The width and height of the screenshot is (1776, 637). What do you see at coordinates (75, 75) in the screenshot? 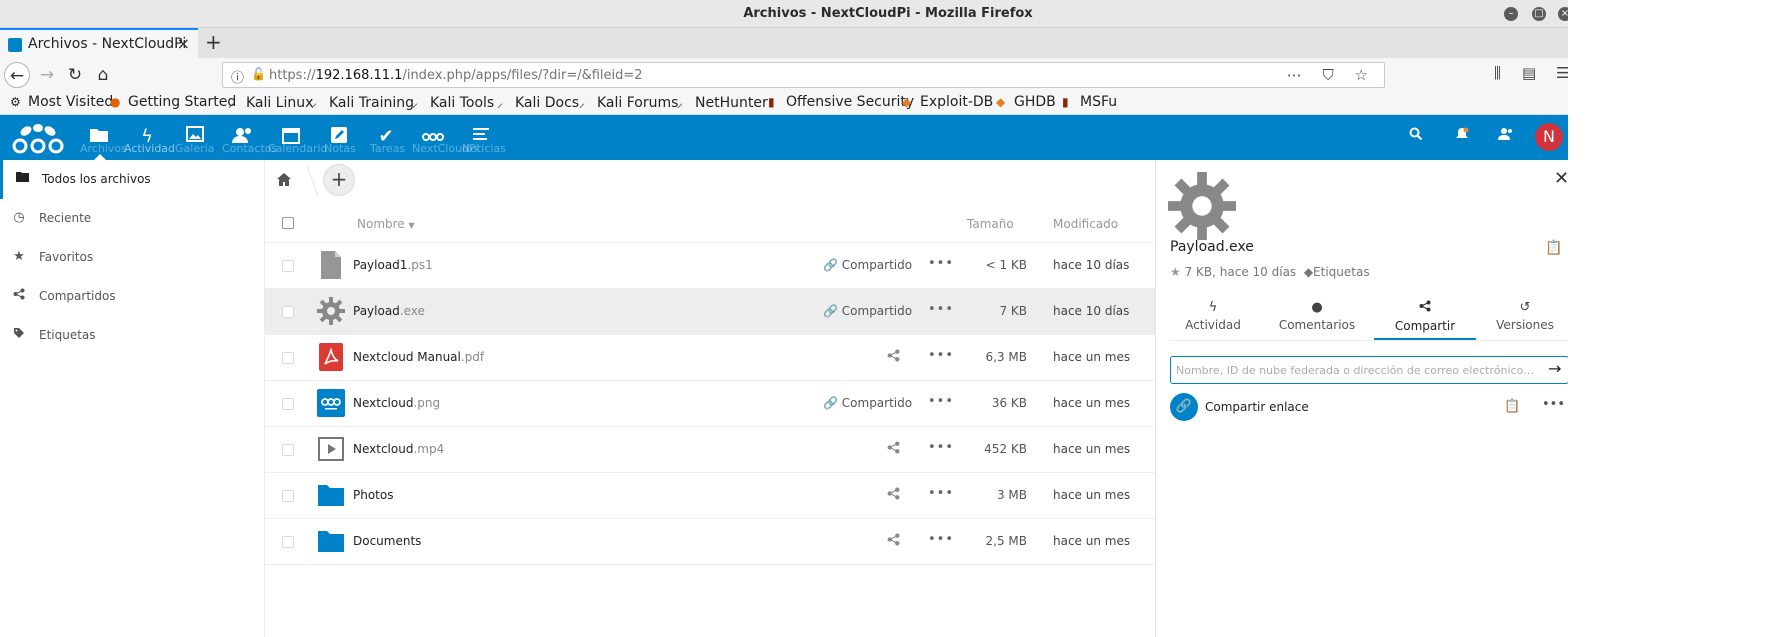
I see `reload-button: ↻` at bounding box center [75, 75].